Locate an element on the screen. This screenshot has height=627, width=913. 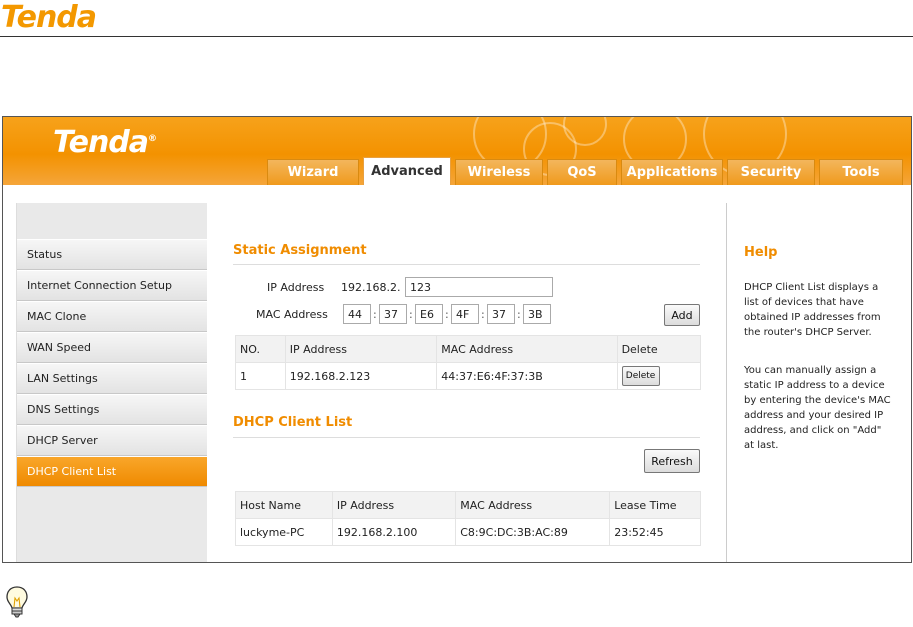
column-header: Lease Time is located at coordinates (655, 505).